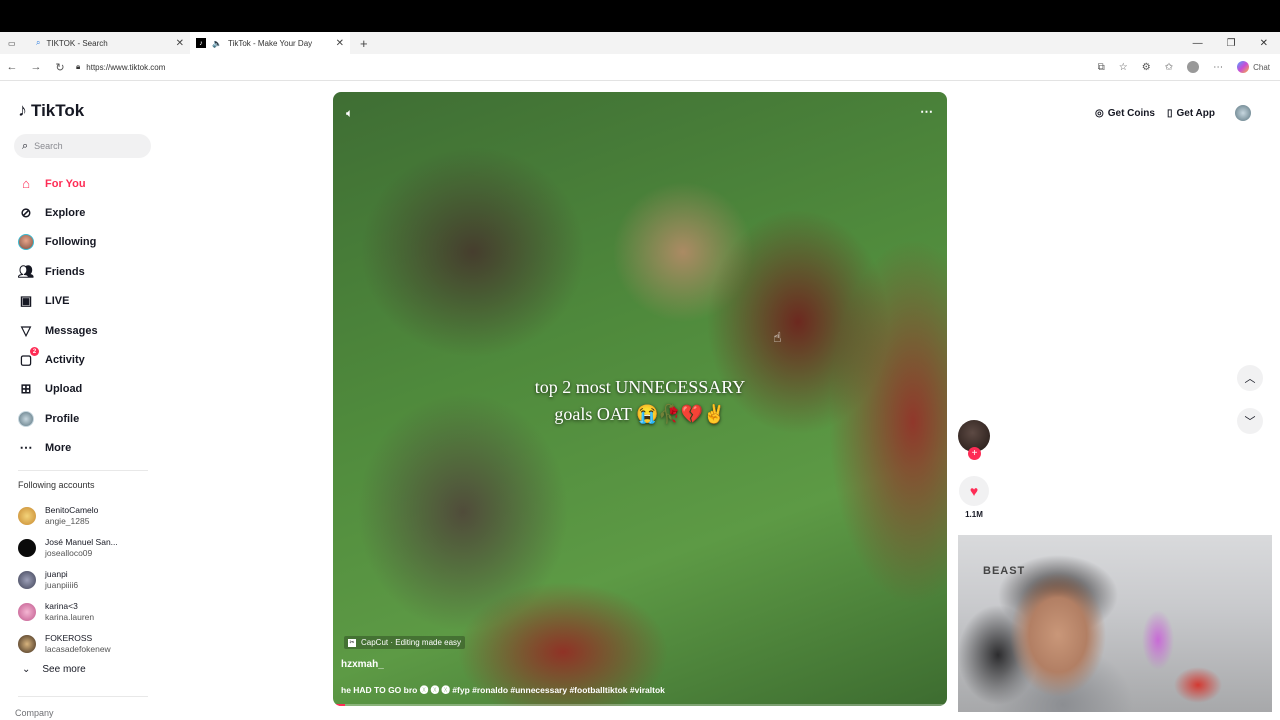 This screenshot has height=720, width=1280. What do you see at coordinates (26, 418) in the screenshot?
I see `profile-avatar` at bounding box center [26, 418].